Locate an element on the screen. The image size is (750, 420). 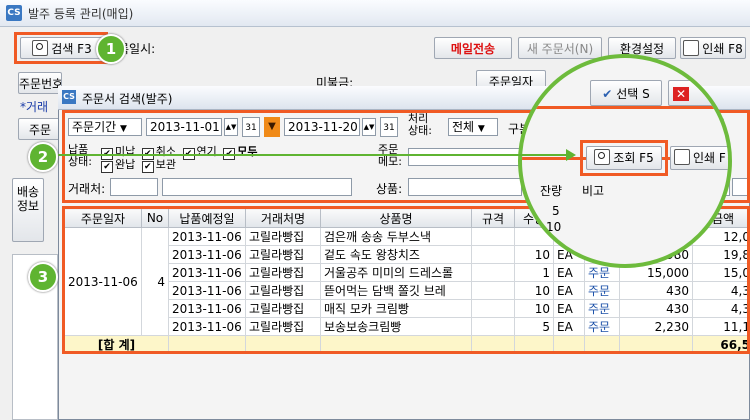
window-title: 발주 등록 관리(매입) is located at coordinates (81, 14).